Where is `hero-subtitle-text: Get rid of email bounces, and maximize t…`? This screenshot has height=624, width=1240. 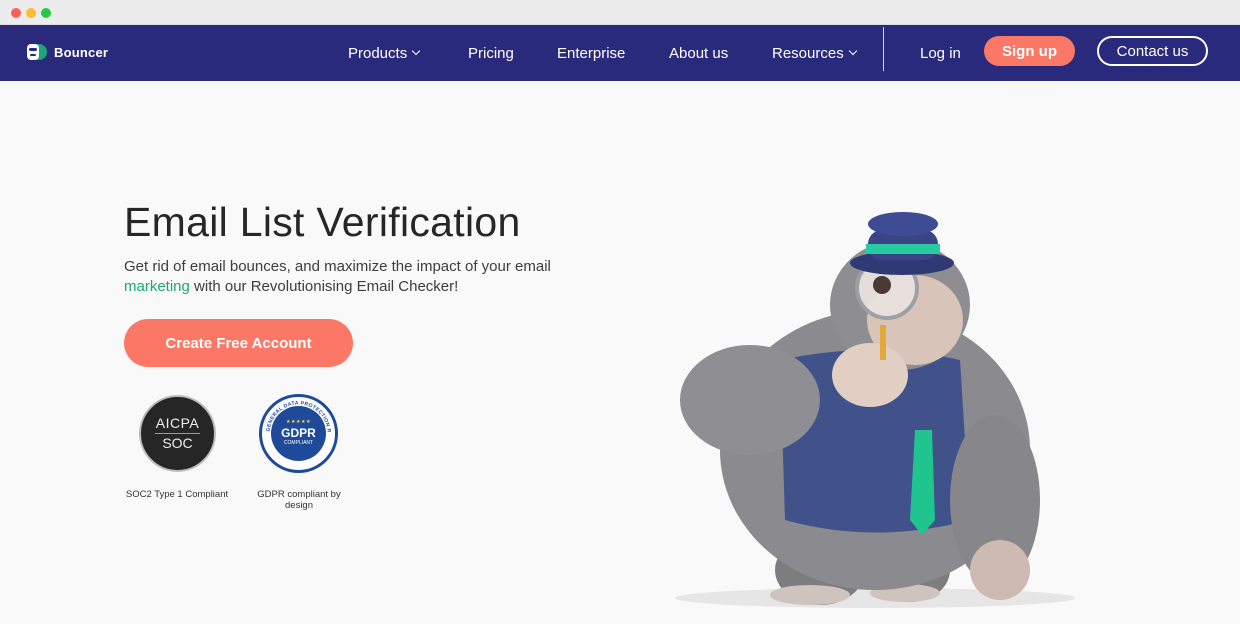 hero-subtitle-text: Get rid of email bounces, and maximize t… is located at coordinates (337, 266).